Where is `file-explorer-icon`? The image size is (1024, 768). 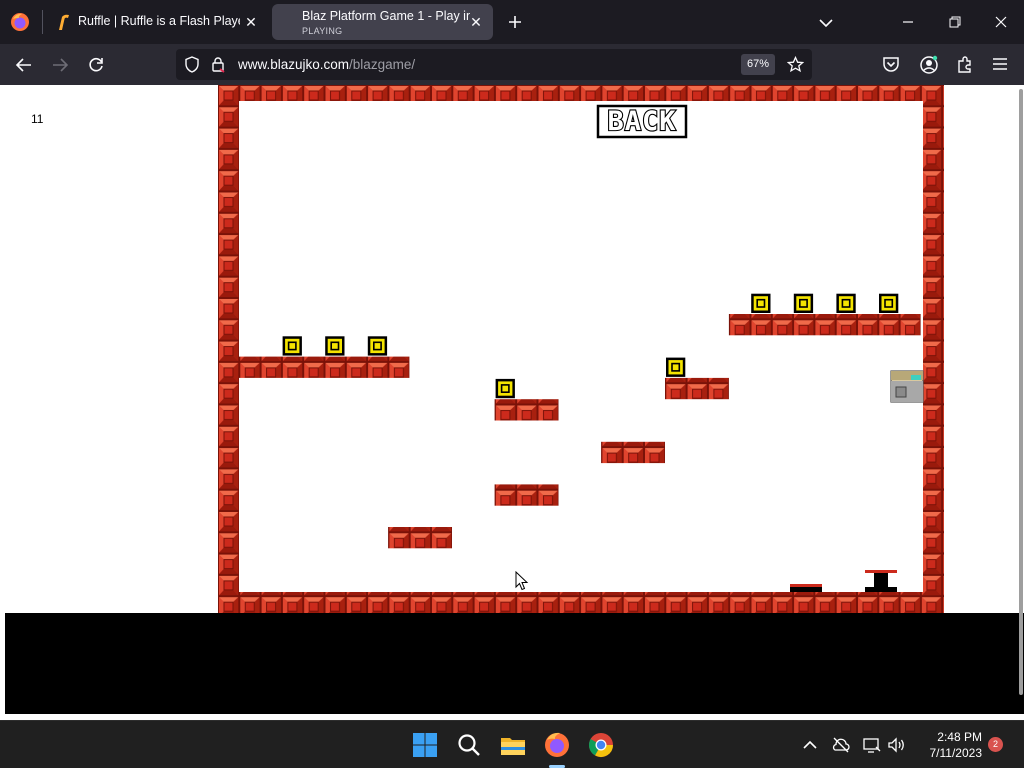
file-explorer-icon is located at coordinates (513, 745).